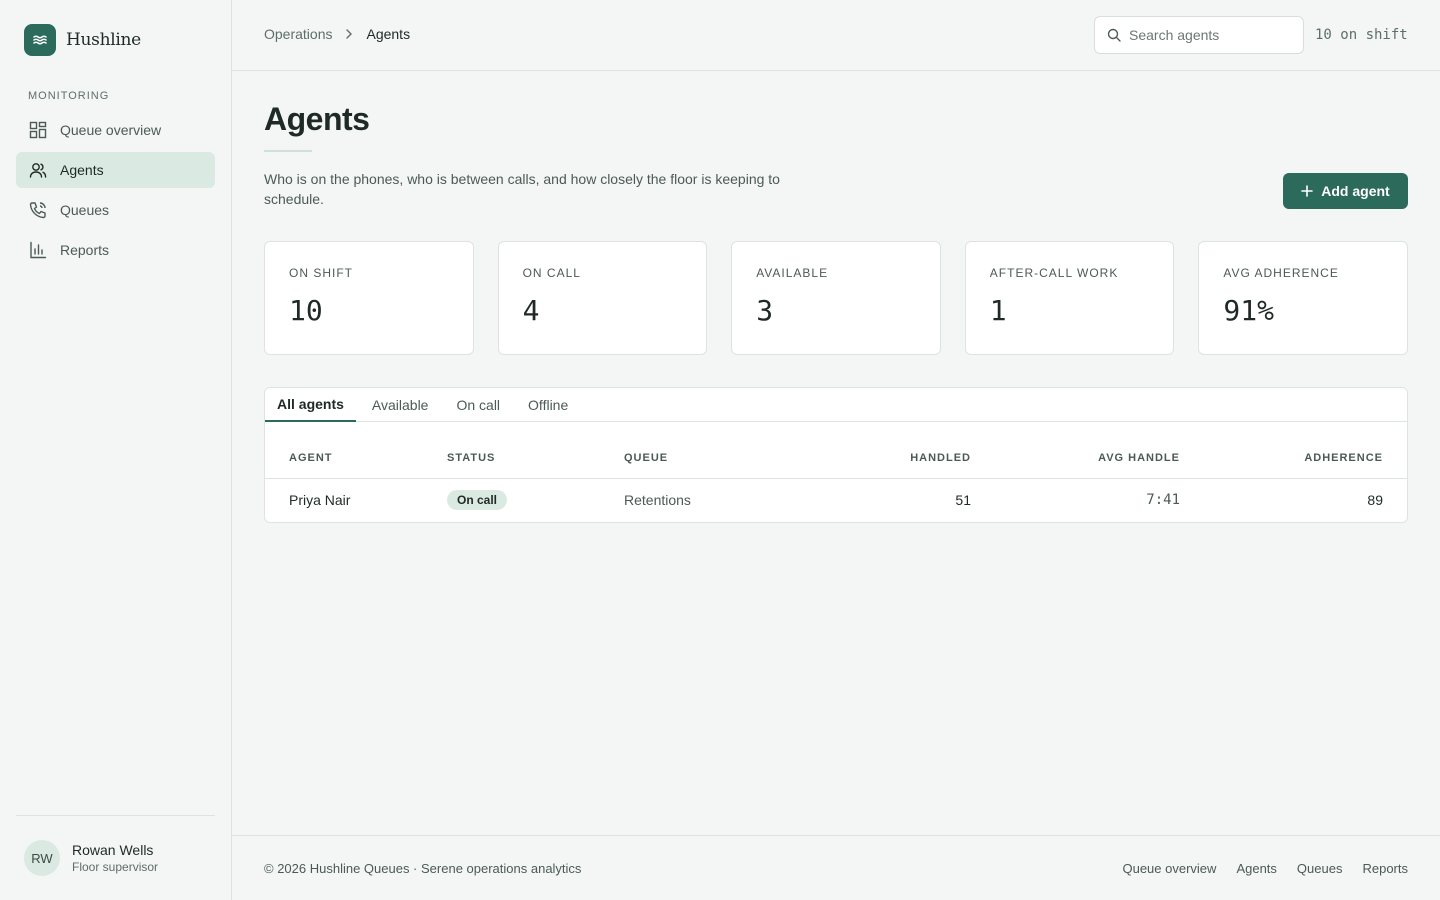 This screenshot has width=1440, height=900. I want to click on add-agent-label: Add agent, so click(1355, 191).